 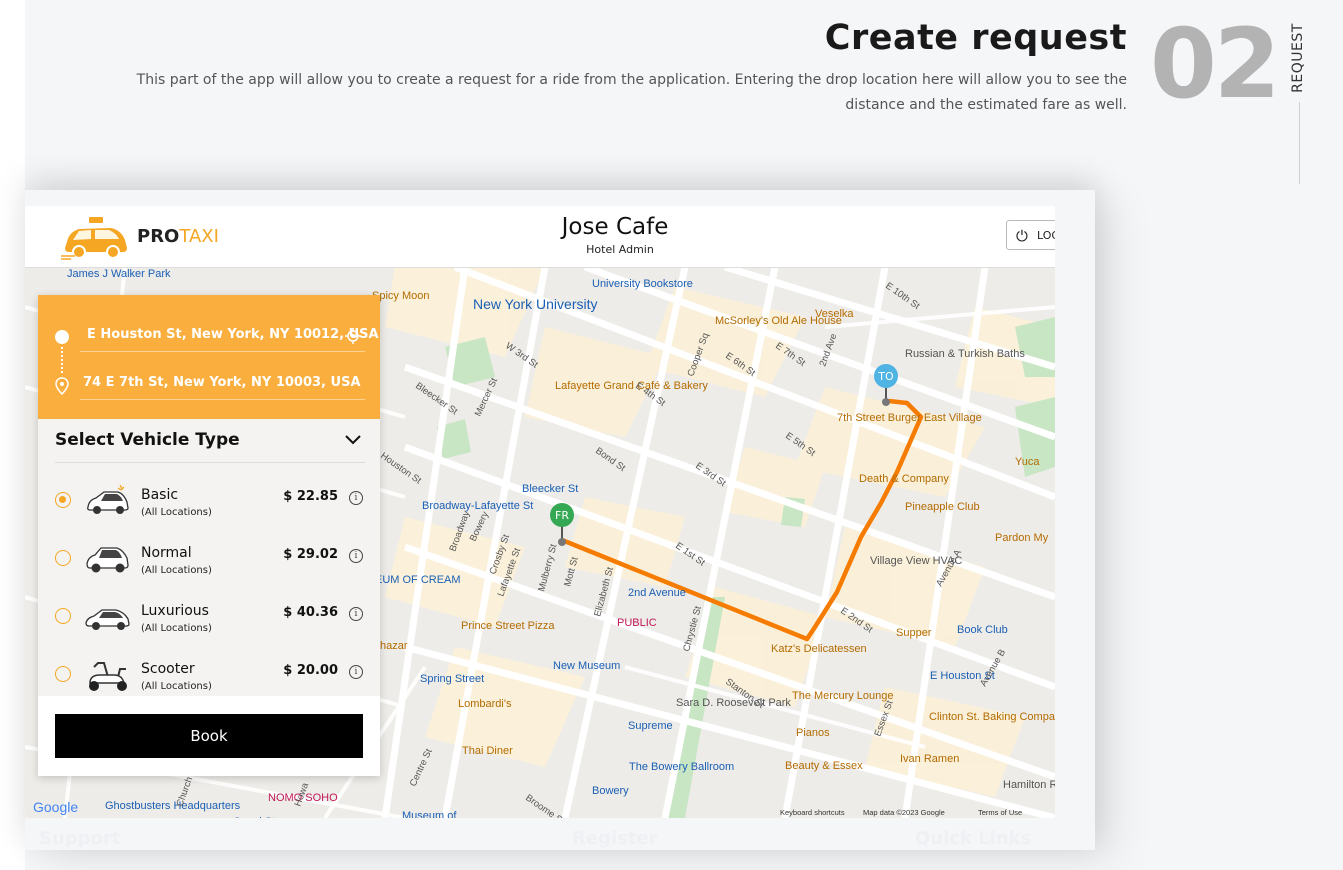 What do you see at coordinates (965, 354) in the screenshot?
I see `map-place-label: Russian & Turkish Baths` at bounding box center [965, 354].